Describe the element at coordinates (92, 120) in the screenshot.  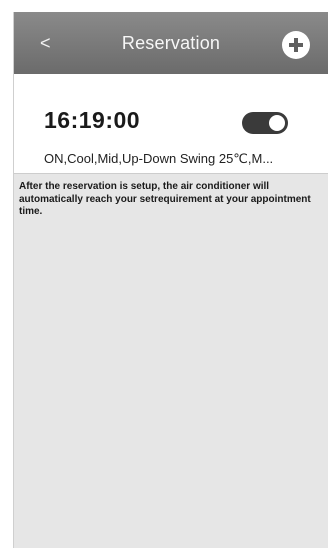
I see `reservation-time: 16:19:00` at that location.